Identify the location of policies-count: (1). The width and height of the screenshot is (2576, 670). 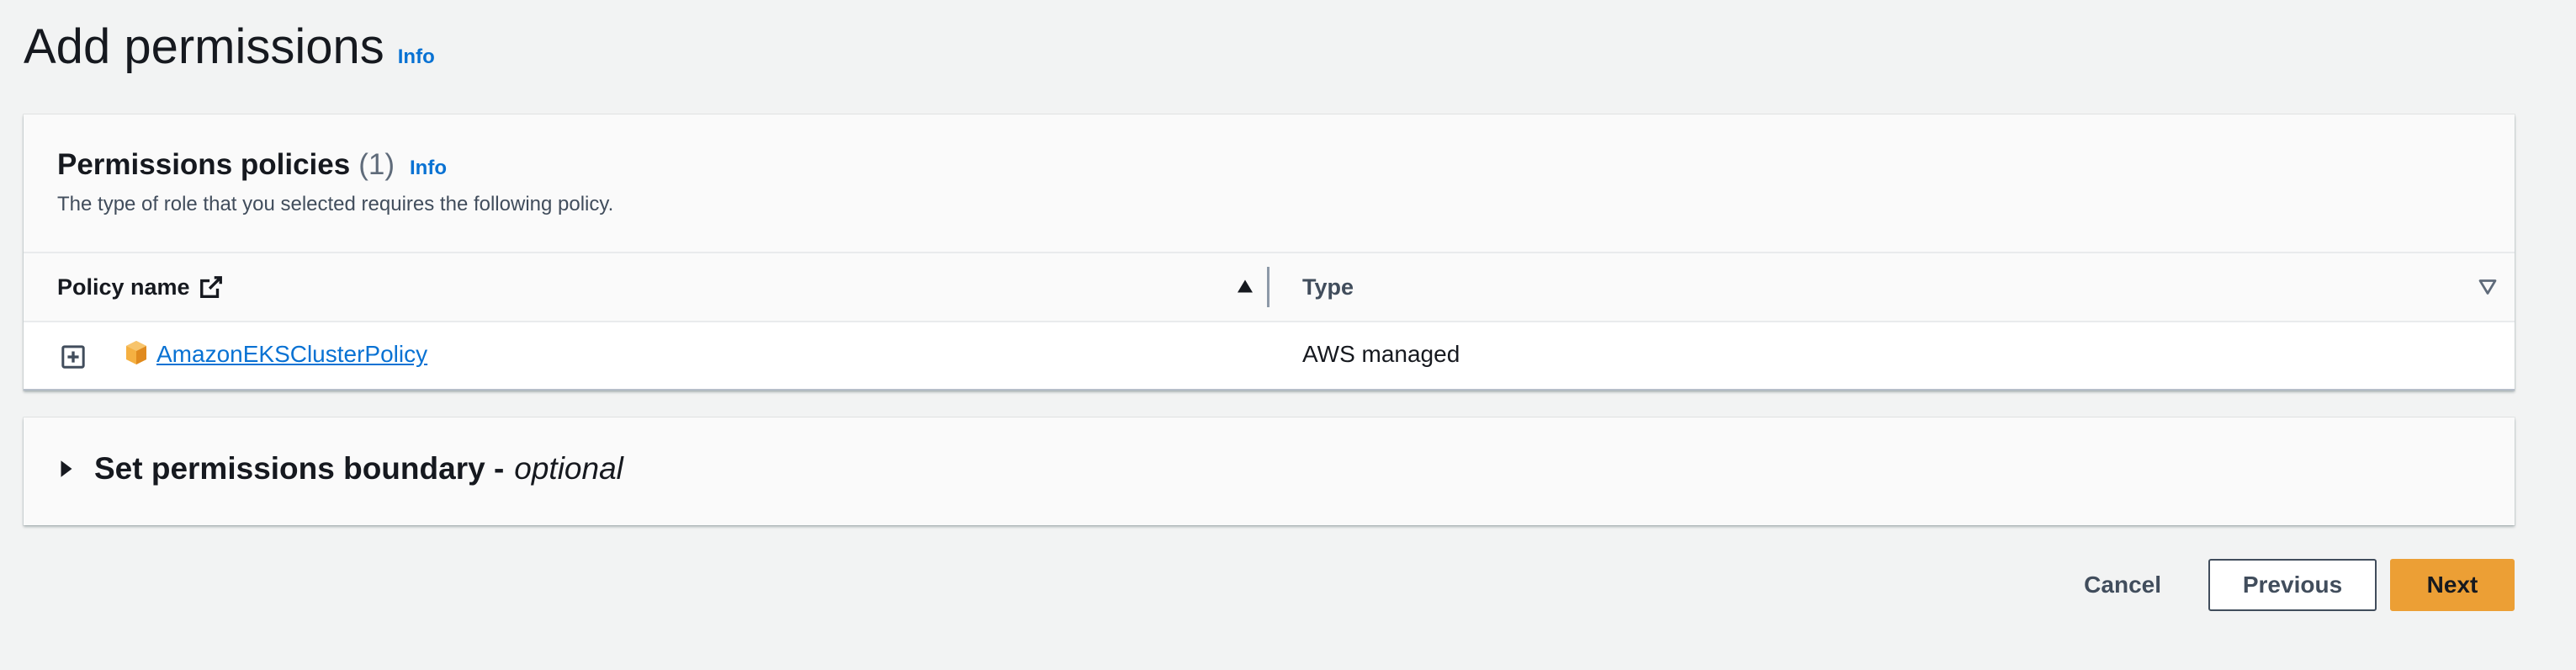
(376, 165).